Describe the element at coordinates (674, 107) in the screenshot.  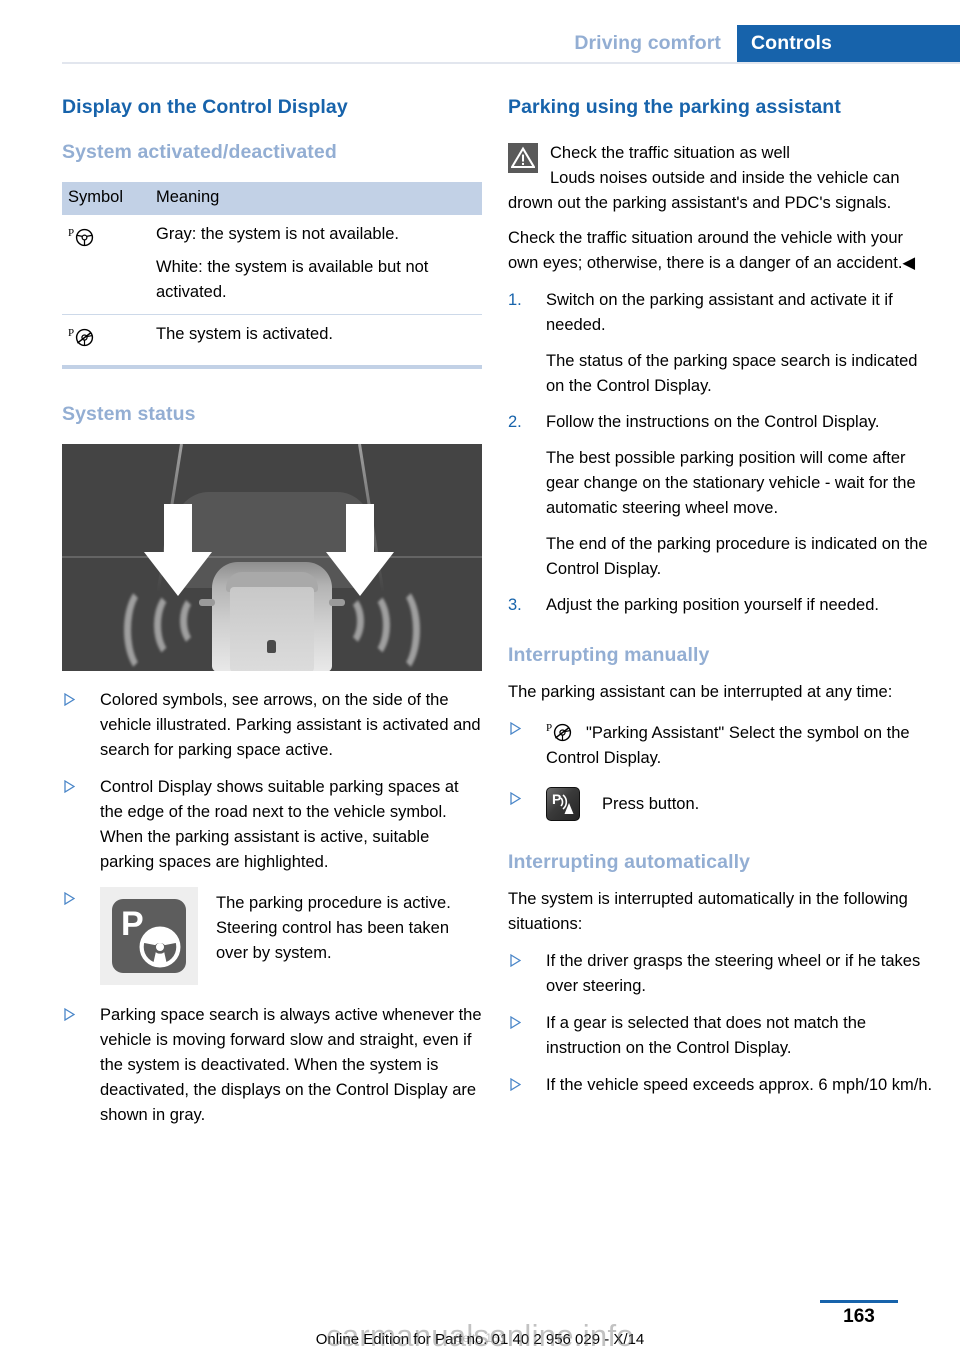
I see `section-title-parking: Parking using the parking assistant` at that location.